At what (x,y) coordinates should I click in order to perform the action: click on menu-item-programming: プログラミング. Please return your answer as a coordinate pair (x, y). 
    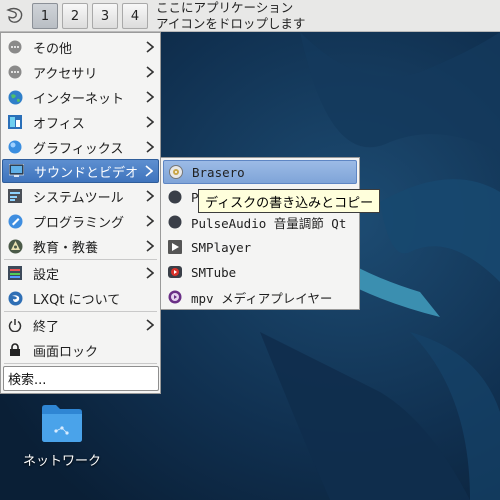
    Looking at the image, I should click on (80, 221).